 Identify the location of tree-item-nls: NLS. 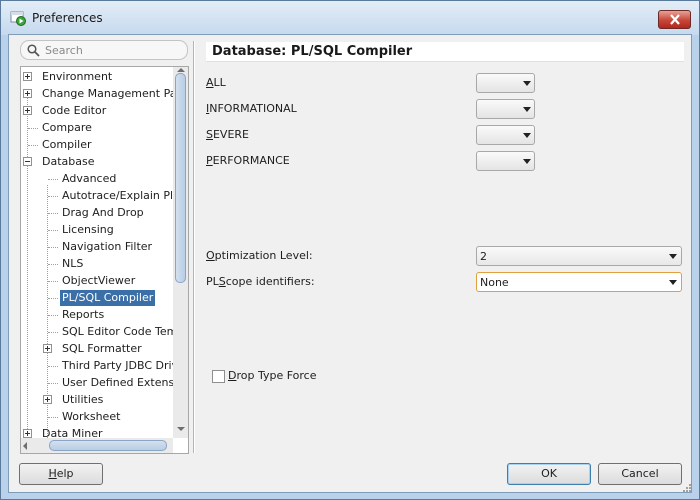
(97, 264).